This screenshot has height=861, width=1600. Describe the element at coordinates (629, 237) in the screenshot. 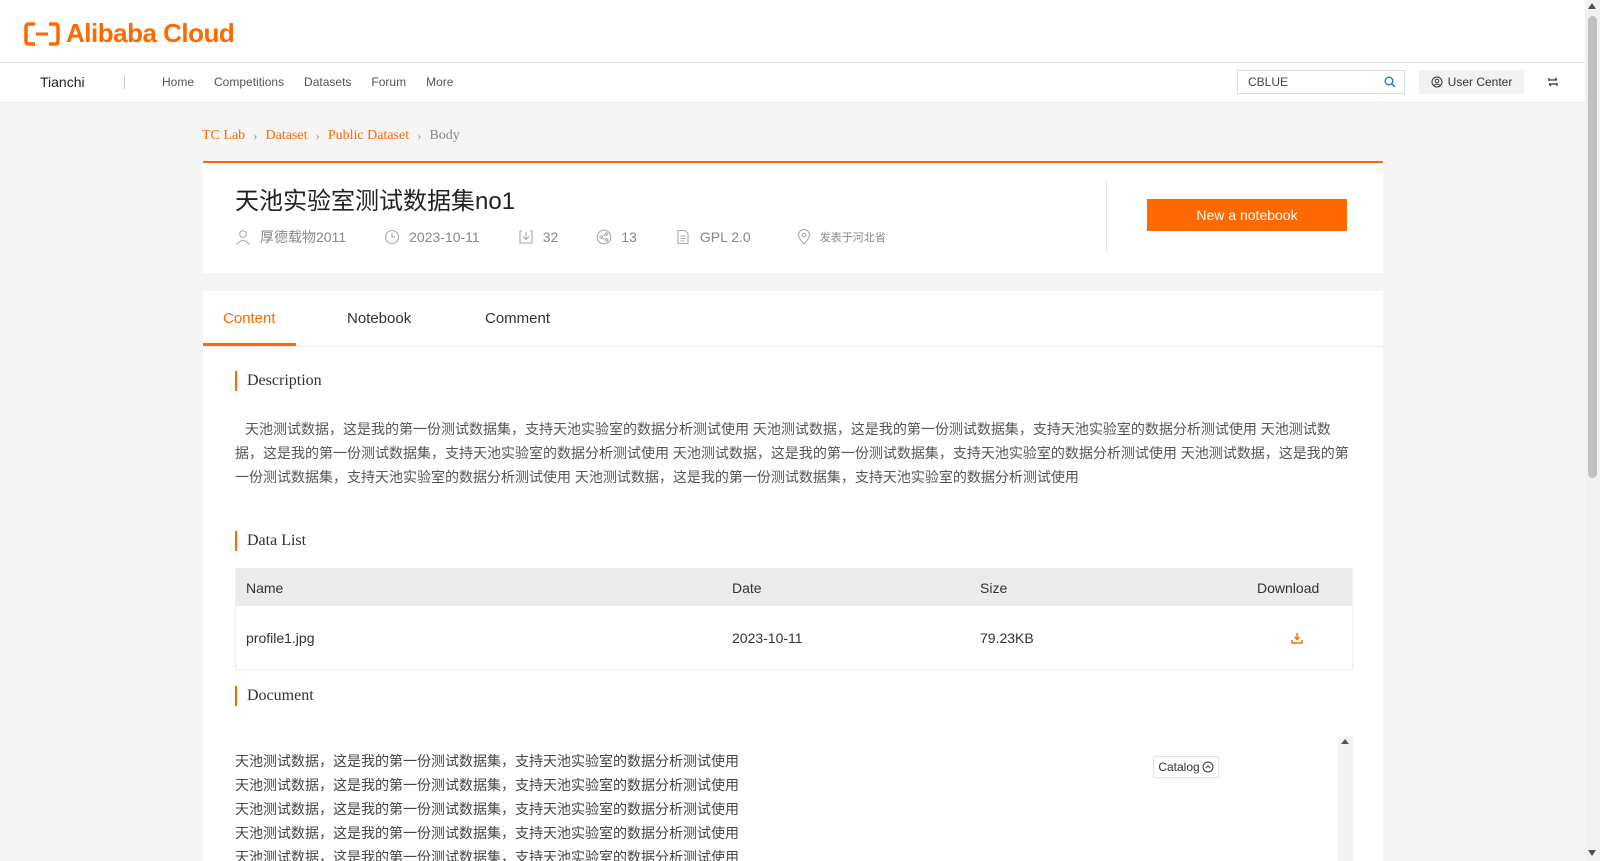

I see `share-count: 13` at that location.